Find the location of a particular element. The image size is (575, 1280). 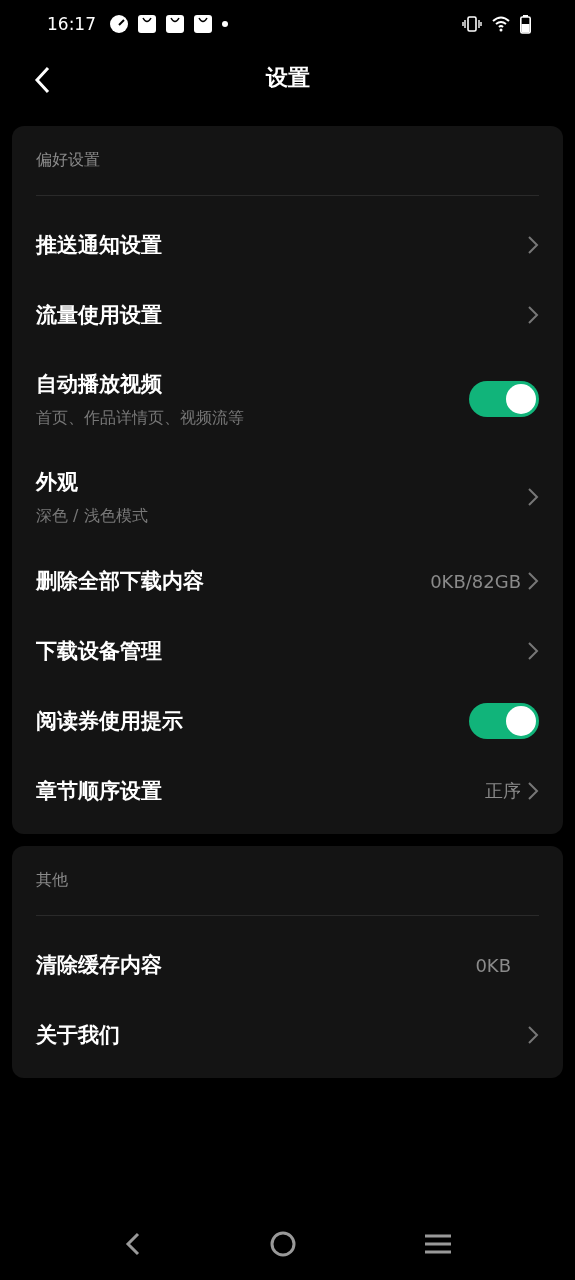

battery-icon is located at coordinates (525, 24).